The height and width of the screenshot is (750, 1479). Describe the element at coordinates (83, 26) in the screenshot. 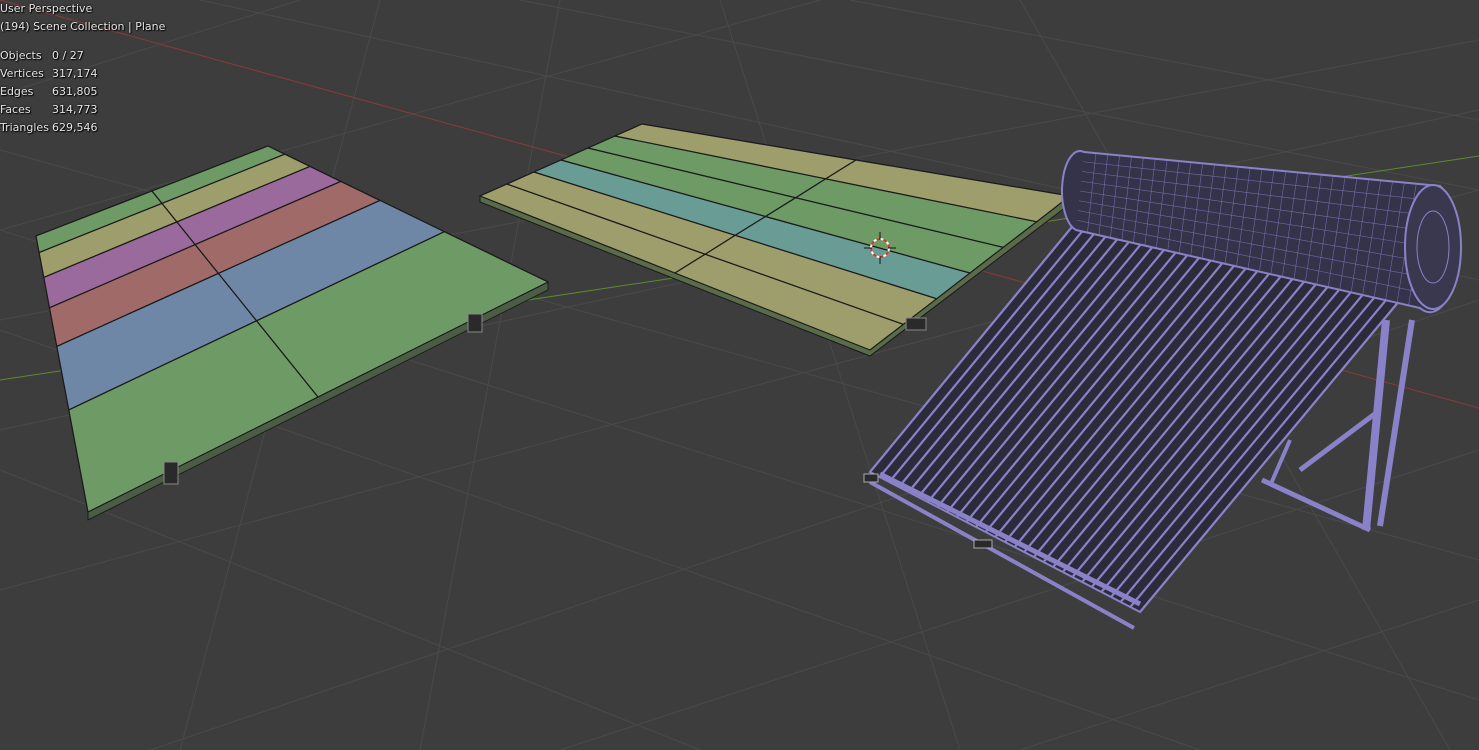

I see `scene-collection-label: (194) Scene Collection | Plane` at that location.